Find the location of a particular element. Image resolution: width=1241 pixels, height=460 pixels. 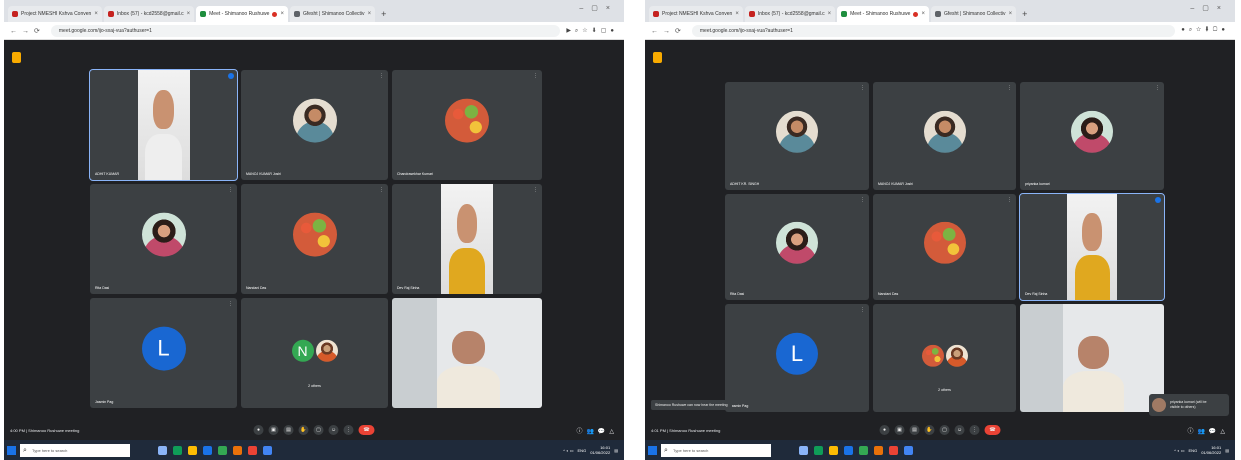

browser-tab: Project NMESHI Kshva Conven × is located at coordinates (55, 14).